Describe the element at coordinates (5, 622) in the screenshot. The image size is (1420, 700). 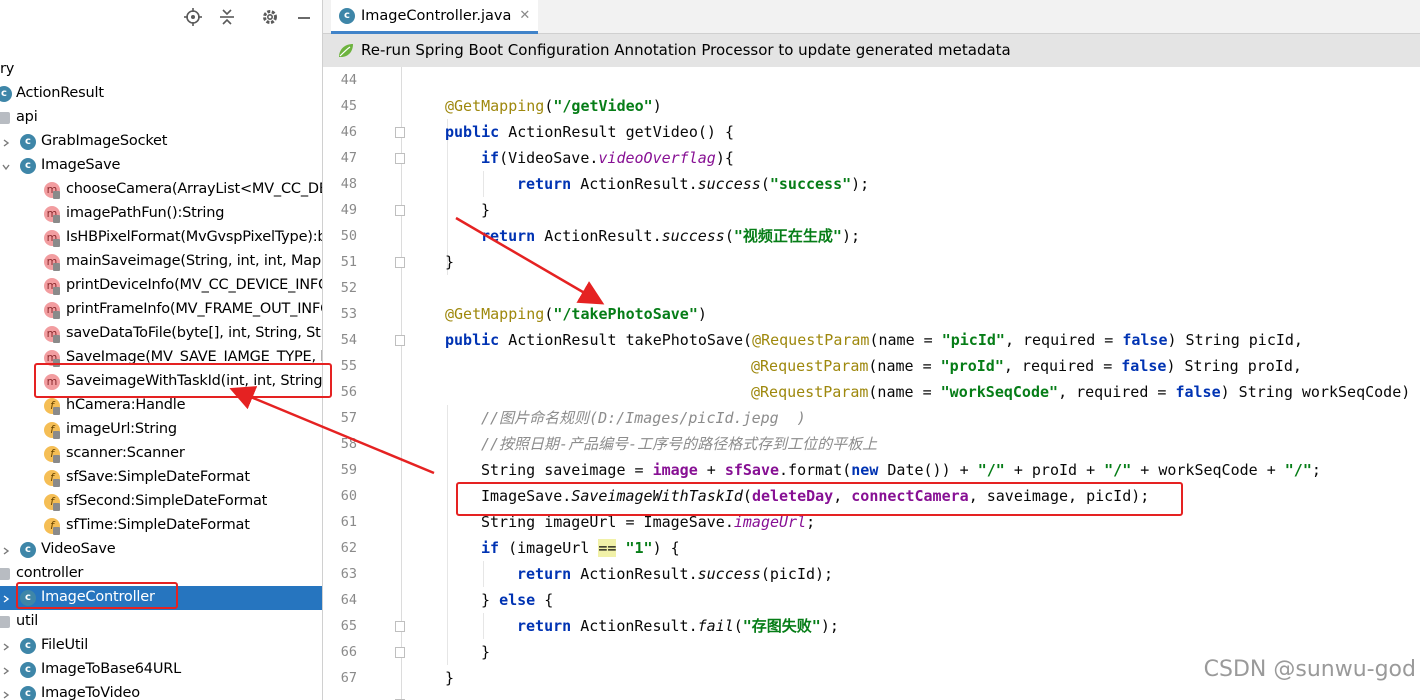
I see `package-icon` at that location.